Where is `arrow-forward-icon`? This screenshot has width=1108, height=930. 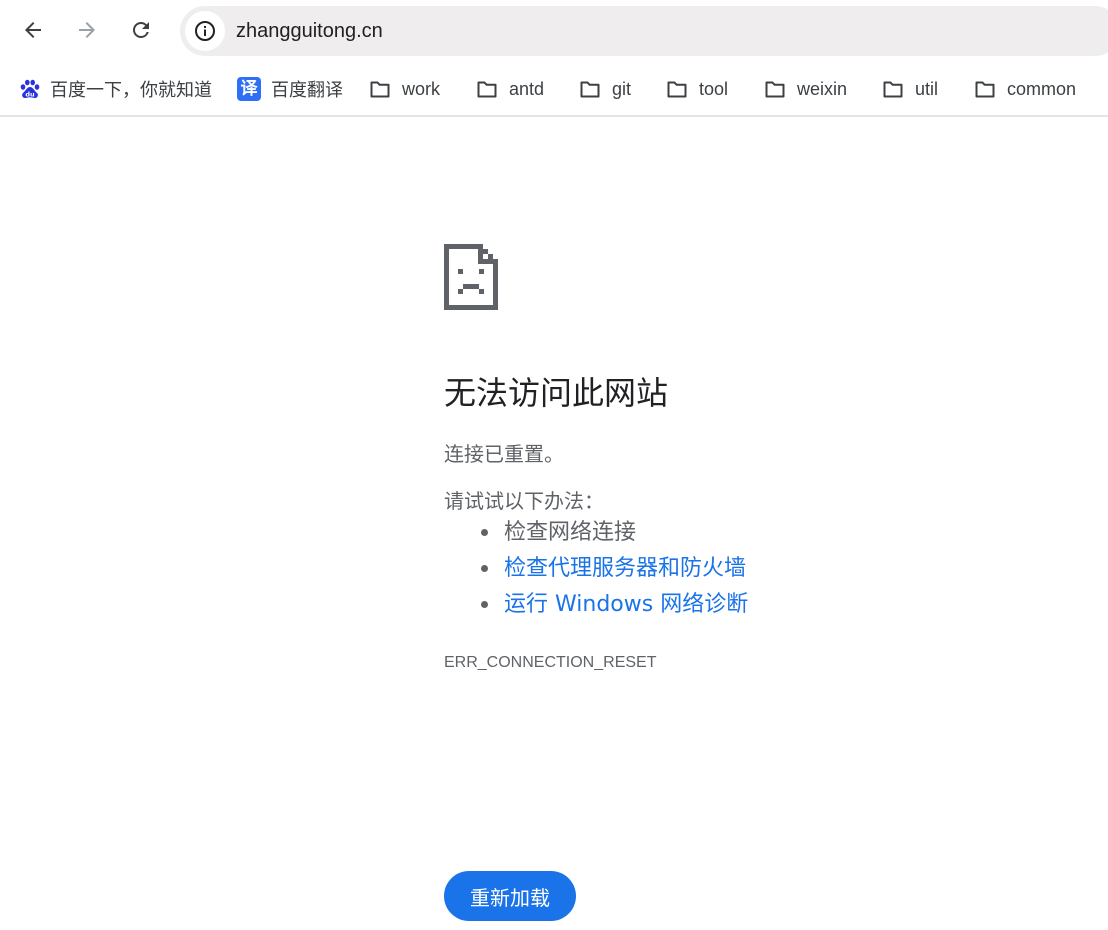 arrow-forward-icon is located at coordinates (87, 30).